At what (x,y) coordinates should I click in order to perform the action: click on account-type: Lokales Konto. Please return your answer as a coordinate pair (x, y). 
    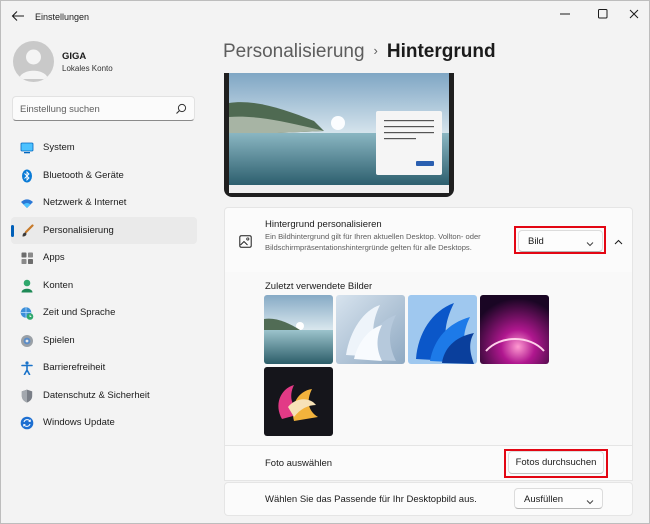
    Looking at the image, I should click on (87, 68).